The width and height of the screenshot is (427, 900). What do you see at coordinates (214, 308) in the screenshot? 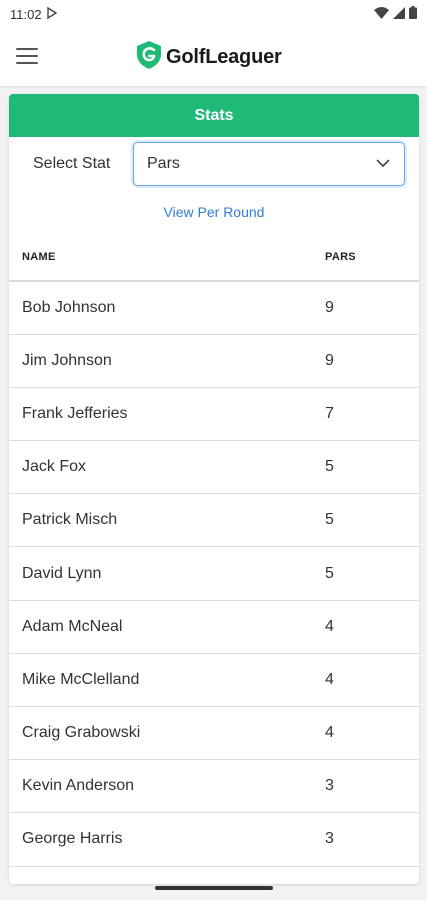
I see `table-row: Bob Johnson 9` at bounding box center [214, 308].